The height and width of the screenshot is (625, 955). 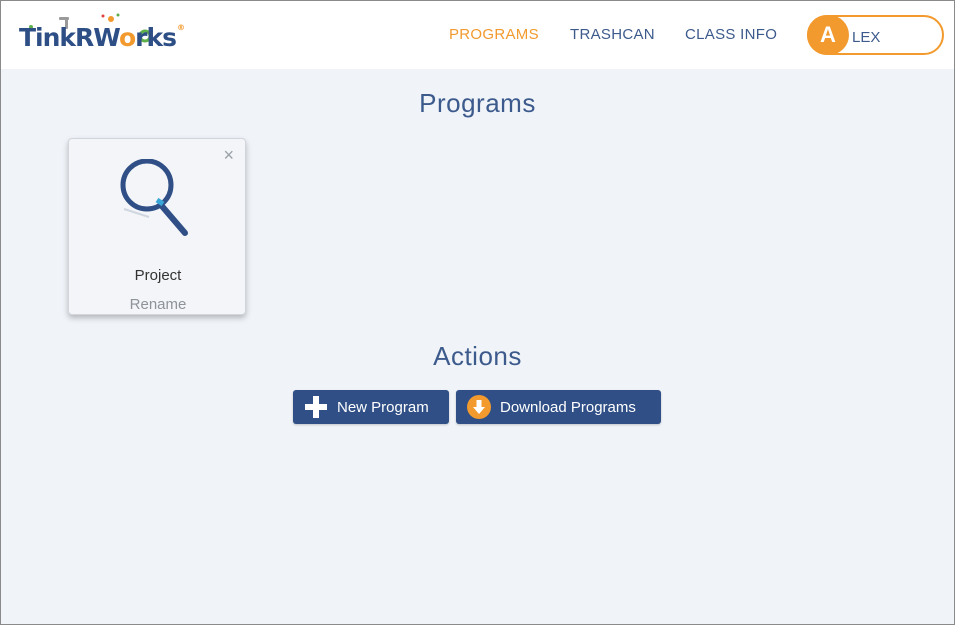 What do you see at coordinates (568, 407) in the screenshot?
I see `download-programs-label: Download Programs` at bounding box center [568, 407].